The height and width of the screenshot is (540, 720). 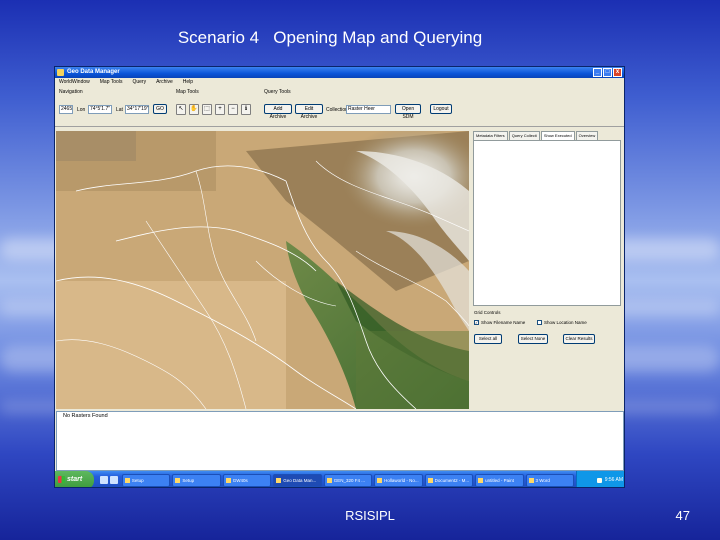 What do you see at coordinates (330, 37) in the screenshot?
I see `slide-title: Scenario 4 Opening Map and Querying` at bounding box center [330, 37].